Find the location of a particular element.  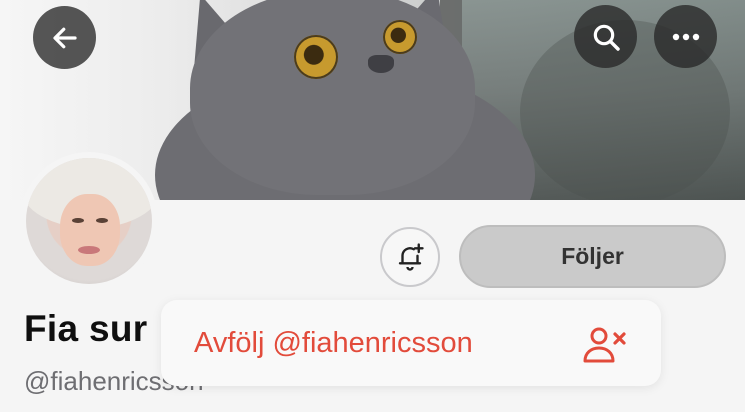

following-button: Följer is located at coordinates (592, 256).